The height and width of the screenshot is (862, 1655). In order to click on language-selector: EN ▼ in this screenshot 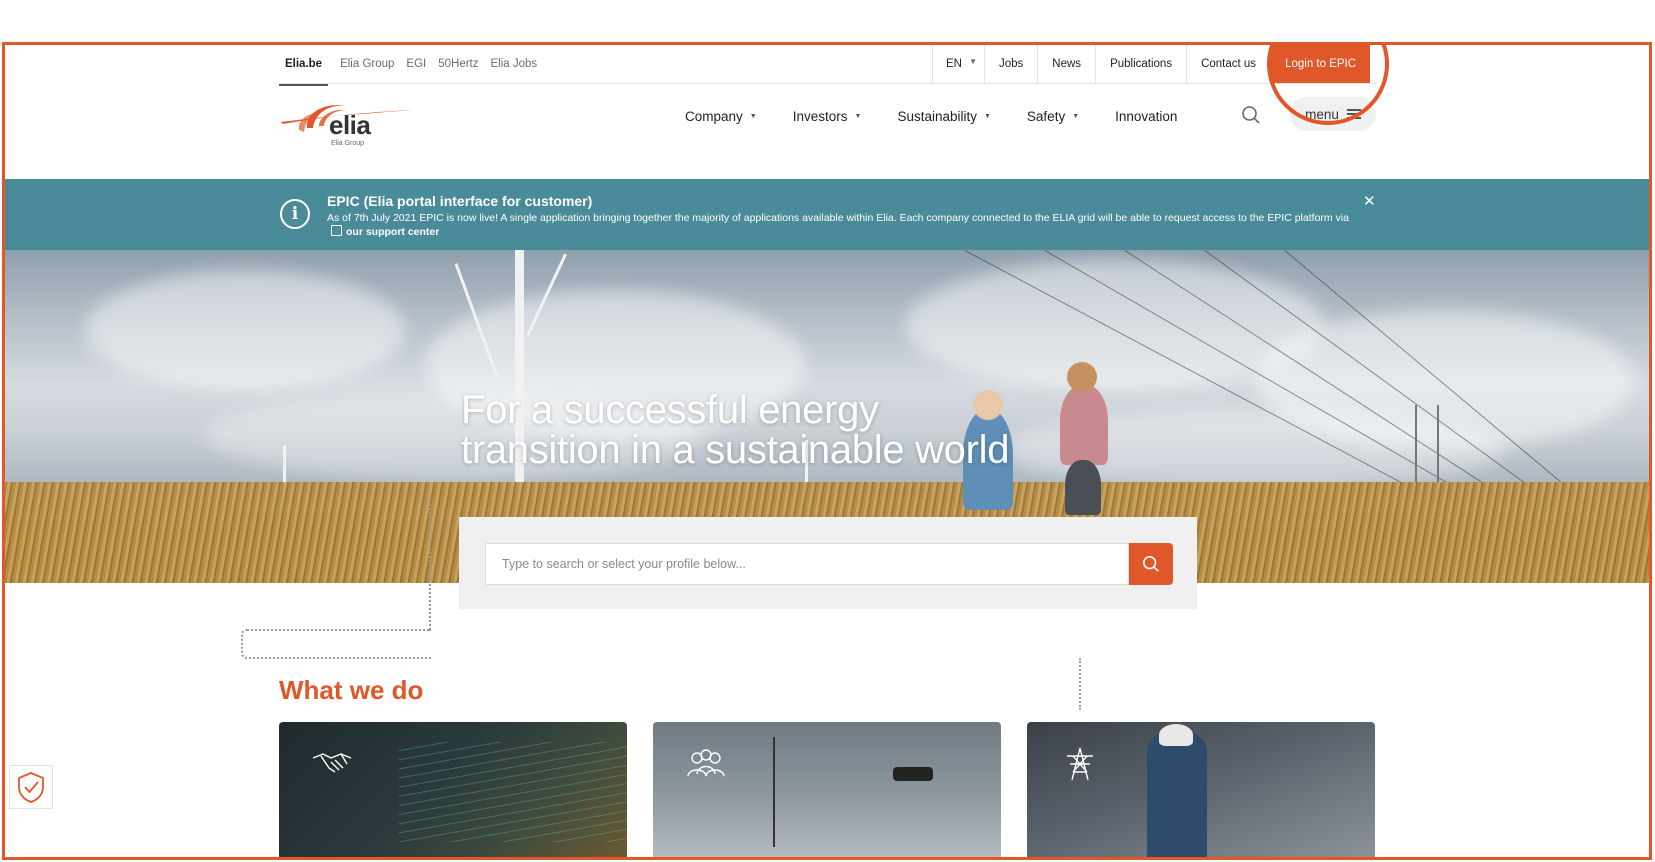, I will do `click(958, 64)`.